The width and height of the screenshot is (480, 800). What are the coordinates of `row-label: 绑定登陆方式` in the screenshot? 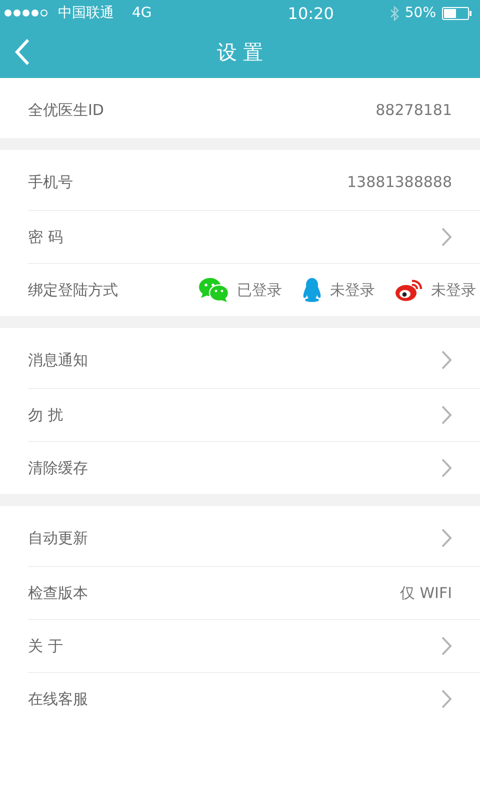 It's located at (73, 290).